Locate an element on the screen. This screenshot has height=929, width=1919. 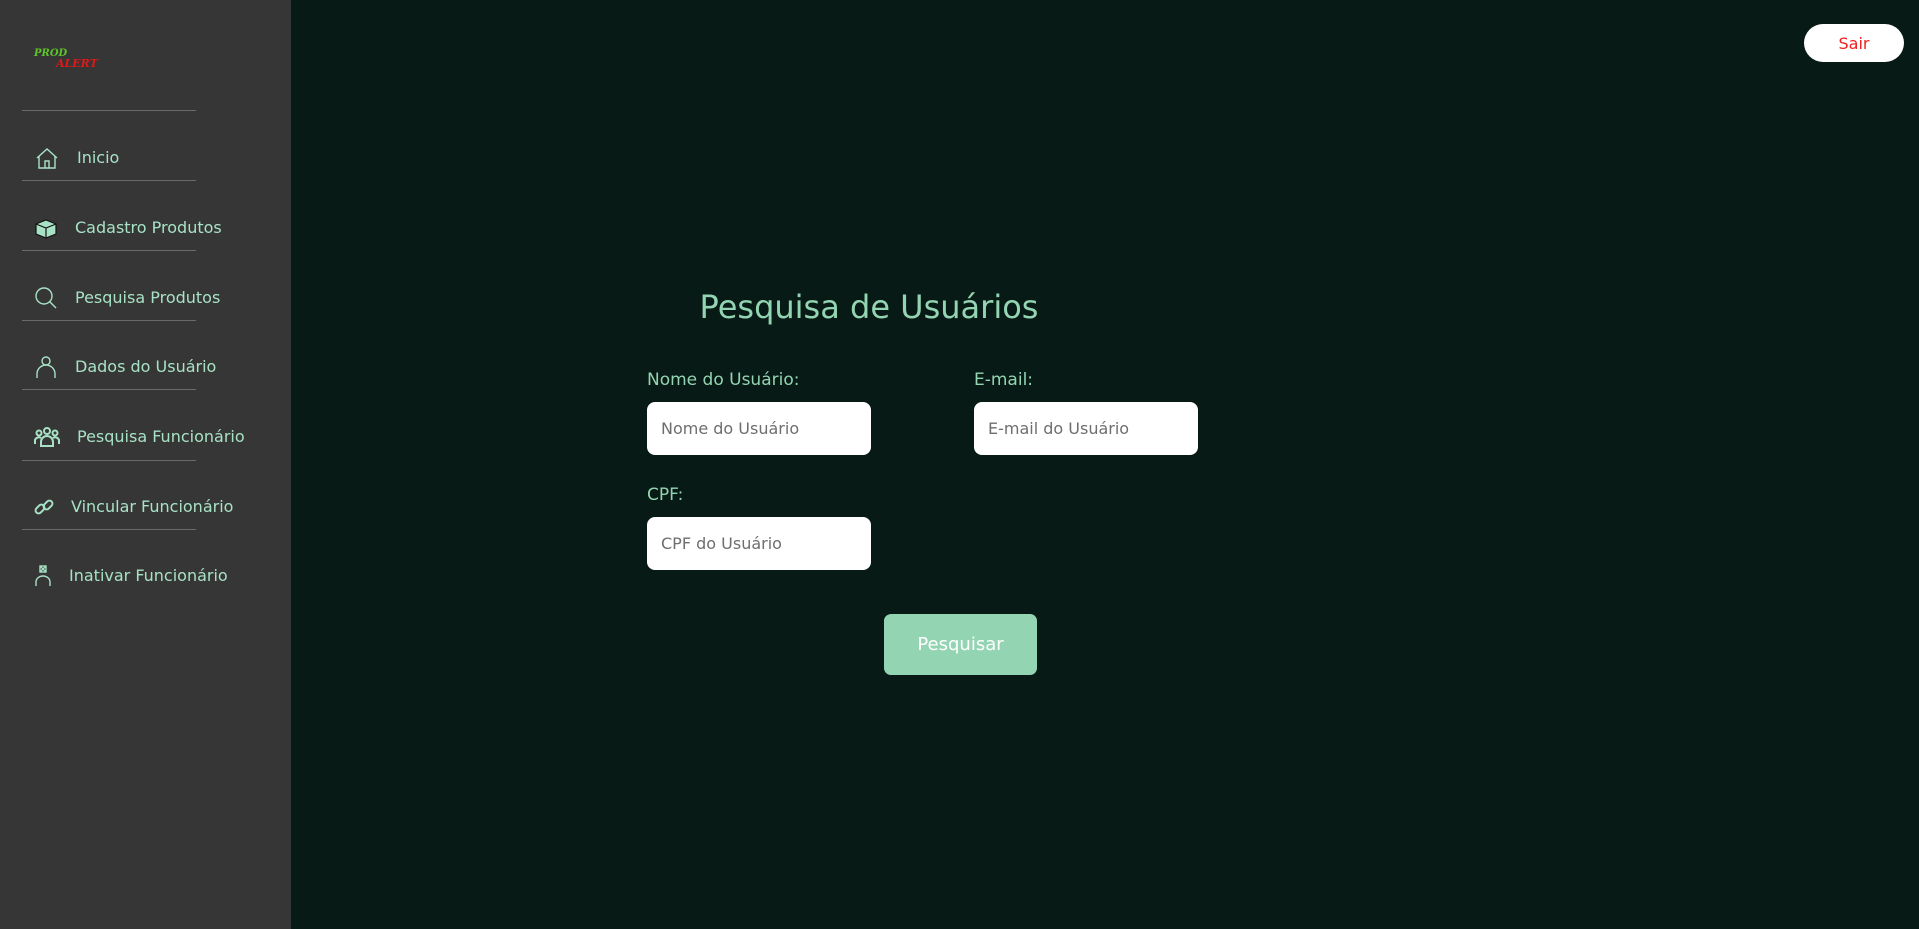
logo-text: ALERT is located at coordinates (77, 63).